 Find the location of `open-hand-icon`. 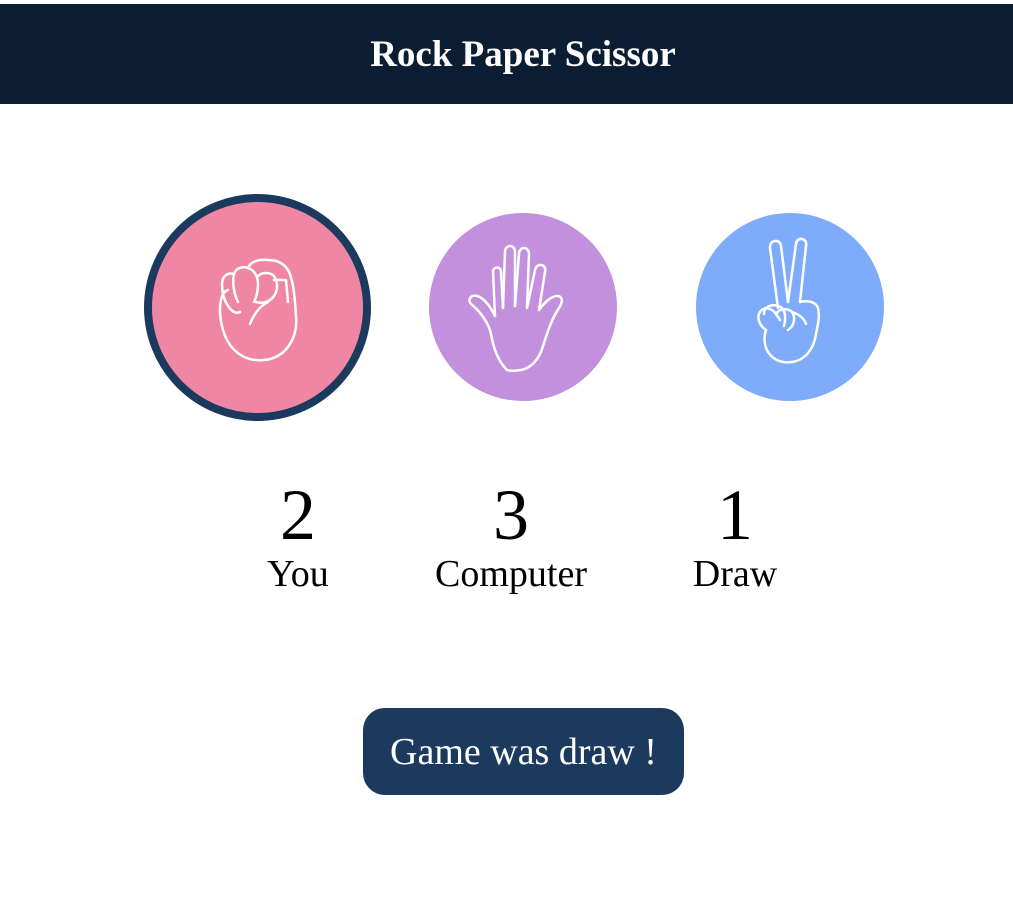

open-hand-icon is located at coordinates (523, 307).